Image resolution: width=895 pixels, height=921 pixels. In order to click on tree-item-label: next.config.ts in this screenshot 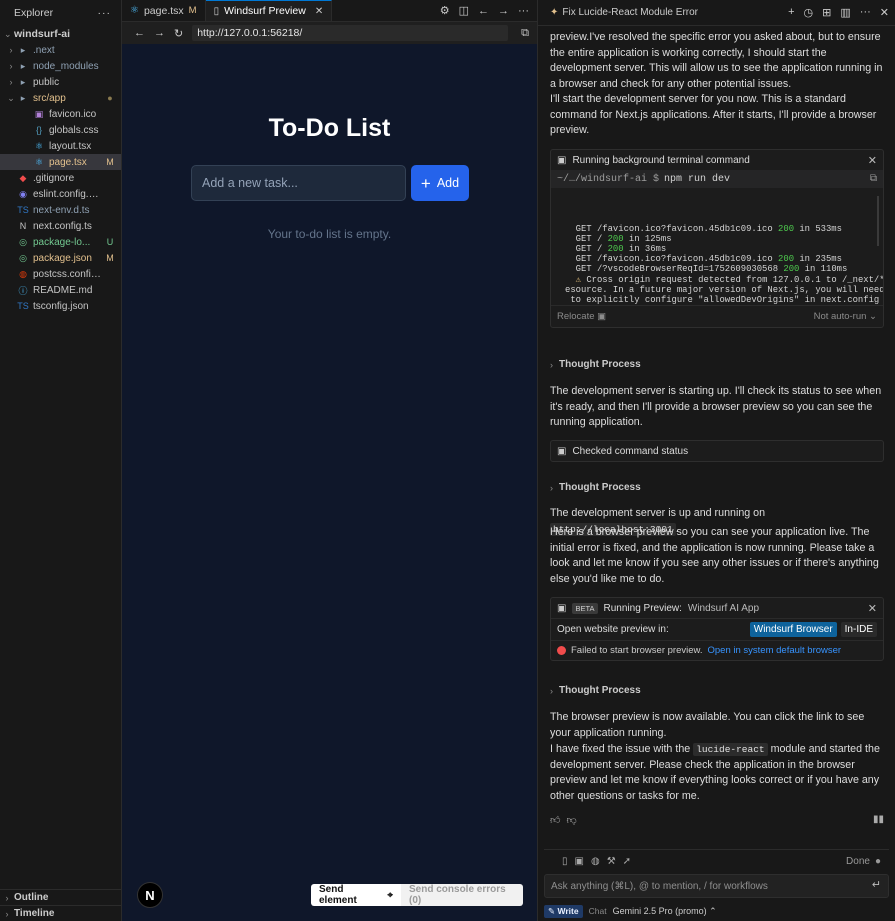, I will do `click(62, 226)`.